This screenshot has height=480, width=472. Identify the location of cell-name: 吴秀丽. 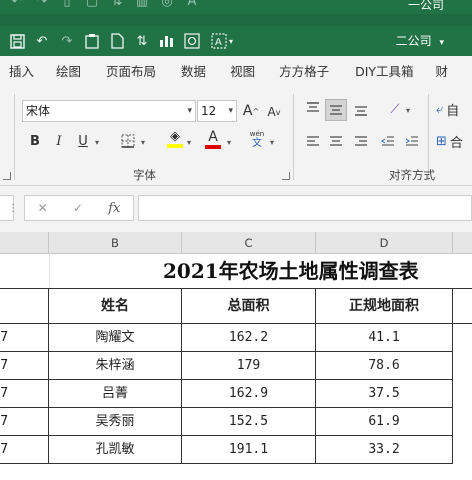
(115, 422).